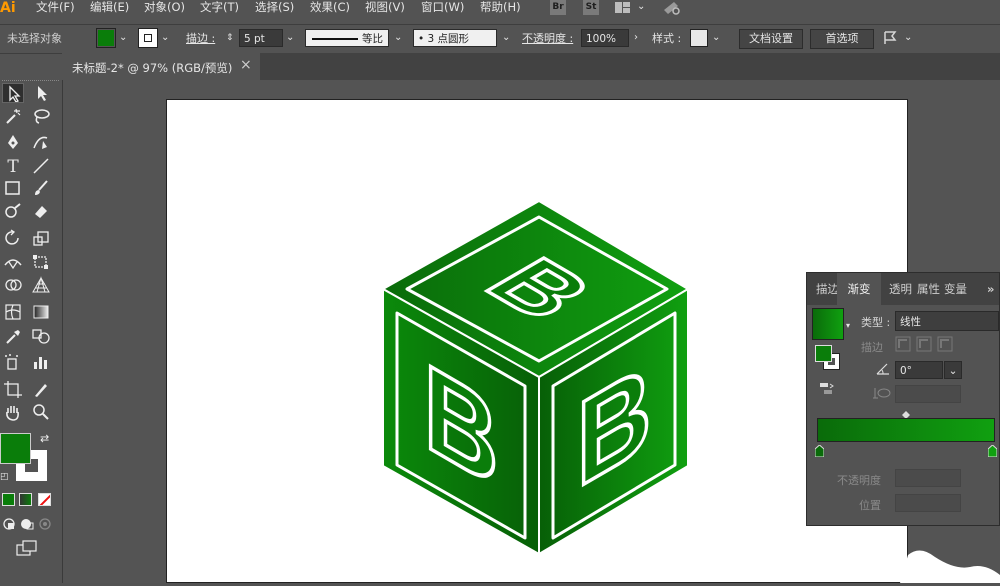 The height and width of the screenshot is (586, 1000). What do you see at coordinates (41, 93) in the screenshot?
I see `direct-selection-tool-icon` at bounding box center [41, 93].